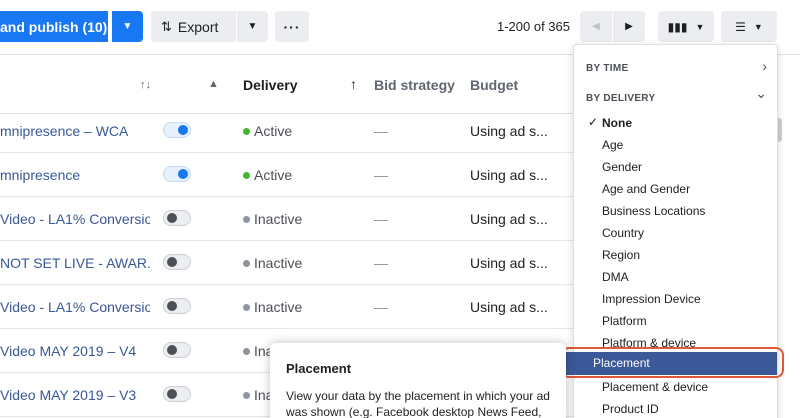 The width and height of the screenshot is (800, 418). Describe the element at coordinates (672, 362) in the screenshot. I see `highlight-annotation-ring` at that location.